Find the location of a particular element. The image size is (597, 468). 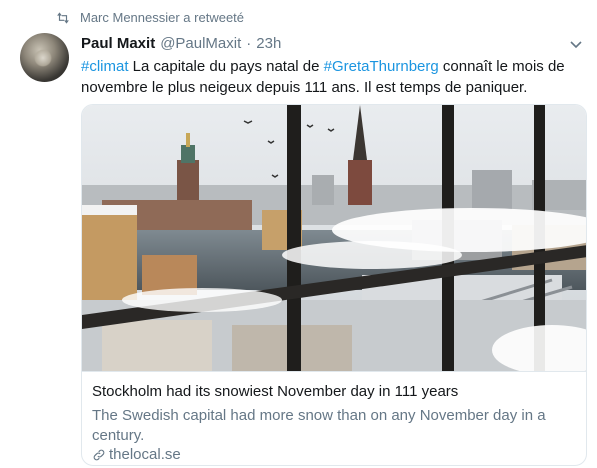

retweet-context: Marc Mennessier a retweeté is located at coordinates (150, 17).